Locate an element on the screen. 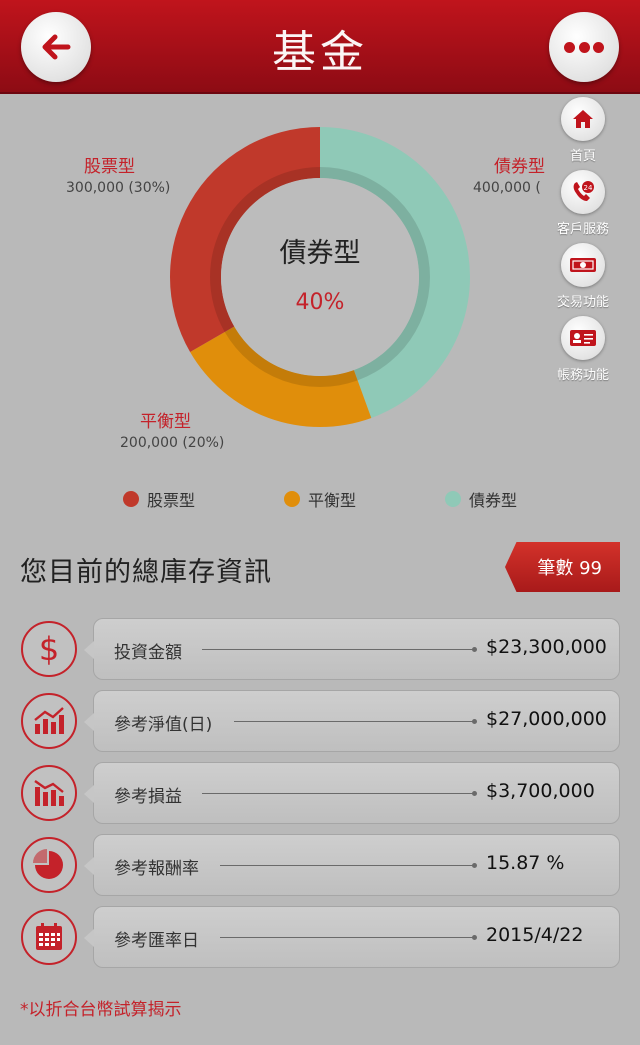  info-row-box: 投資金額 $23,300,000 is located at coordinates (352, 649).